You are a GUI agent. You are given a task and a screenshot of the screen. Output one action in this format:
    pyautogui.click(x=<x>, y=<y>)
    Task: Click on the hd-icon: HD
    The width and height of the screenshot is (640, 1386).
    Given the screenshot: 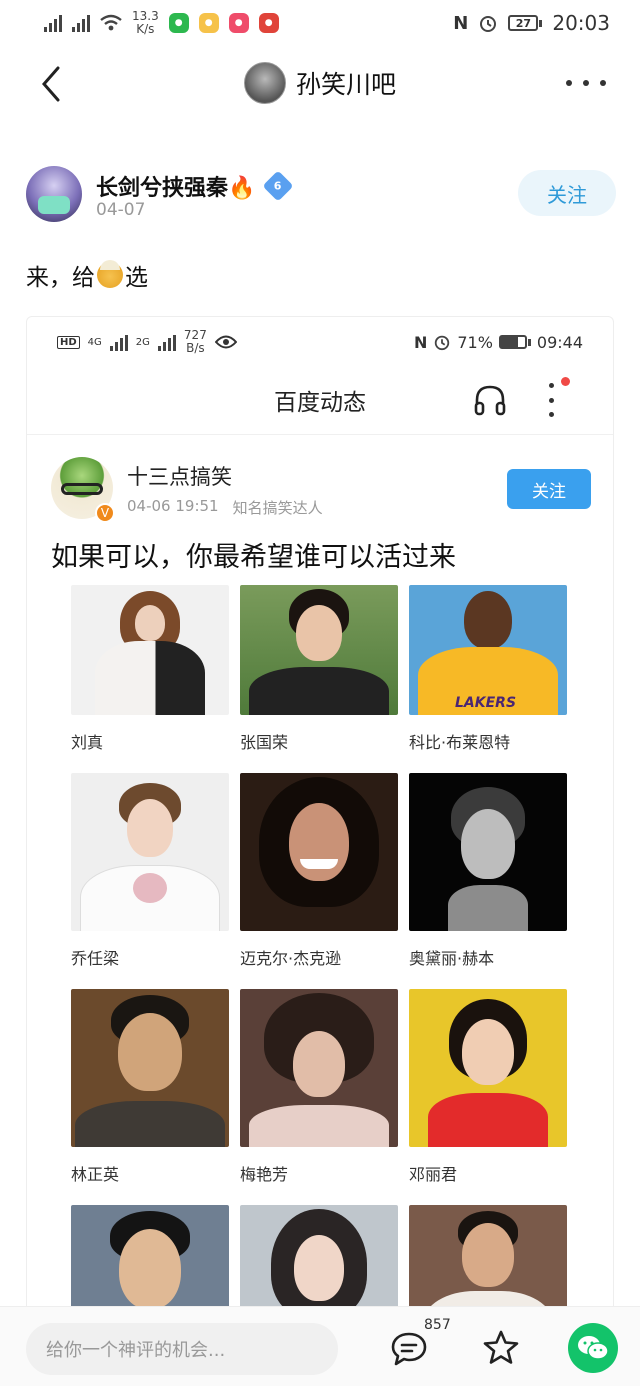 What is the action you would take?
    pyautogui.click(x=68, y=342)
    